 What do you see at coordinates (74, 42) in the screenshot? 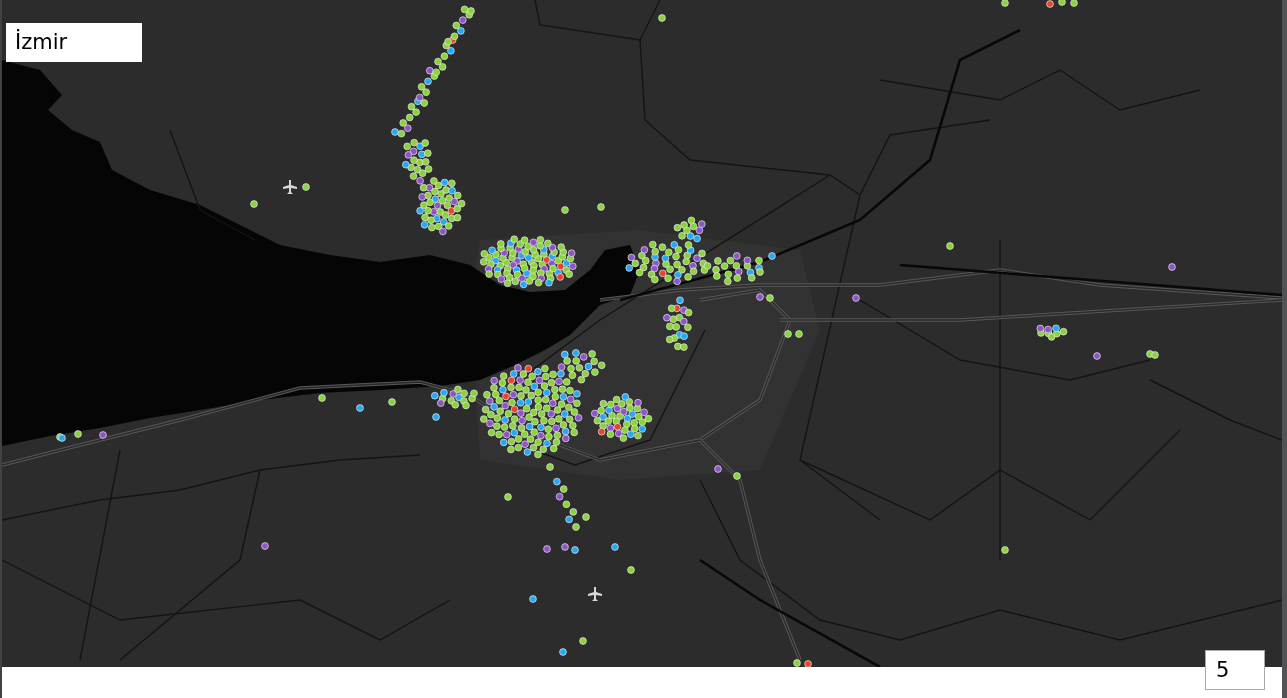
I see `slide-title: İzmir` at bounding box center [74, 42].